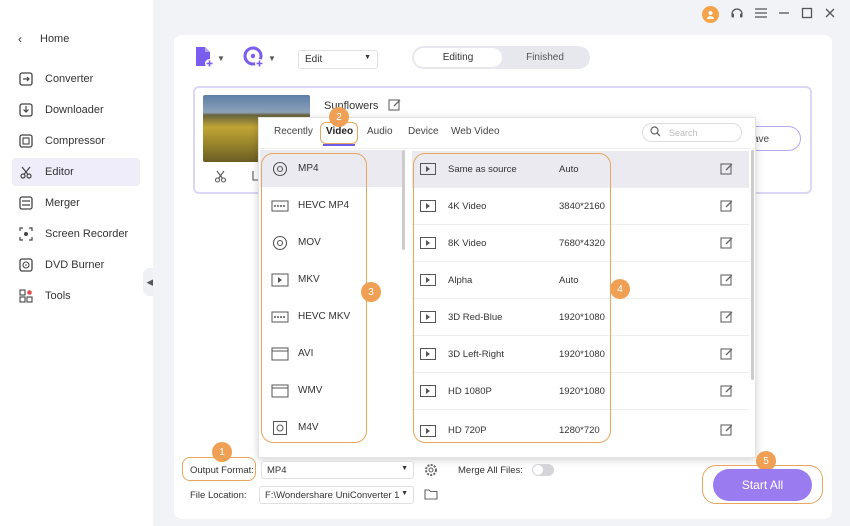  What do you see at coordinates (26, 172) in the screenshot?
I see `scissors-icon` at bounding box center [26, 172].